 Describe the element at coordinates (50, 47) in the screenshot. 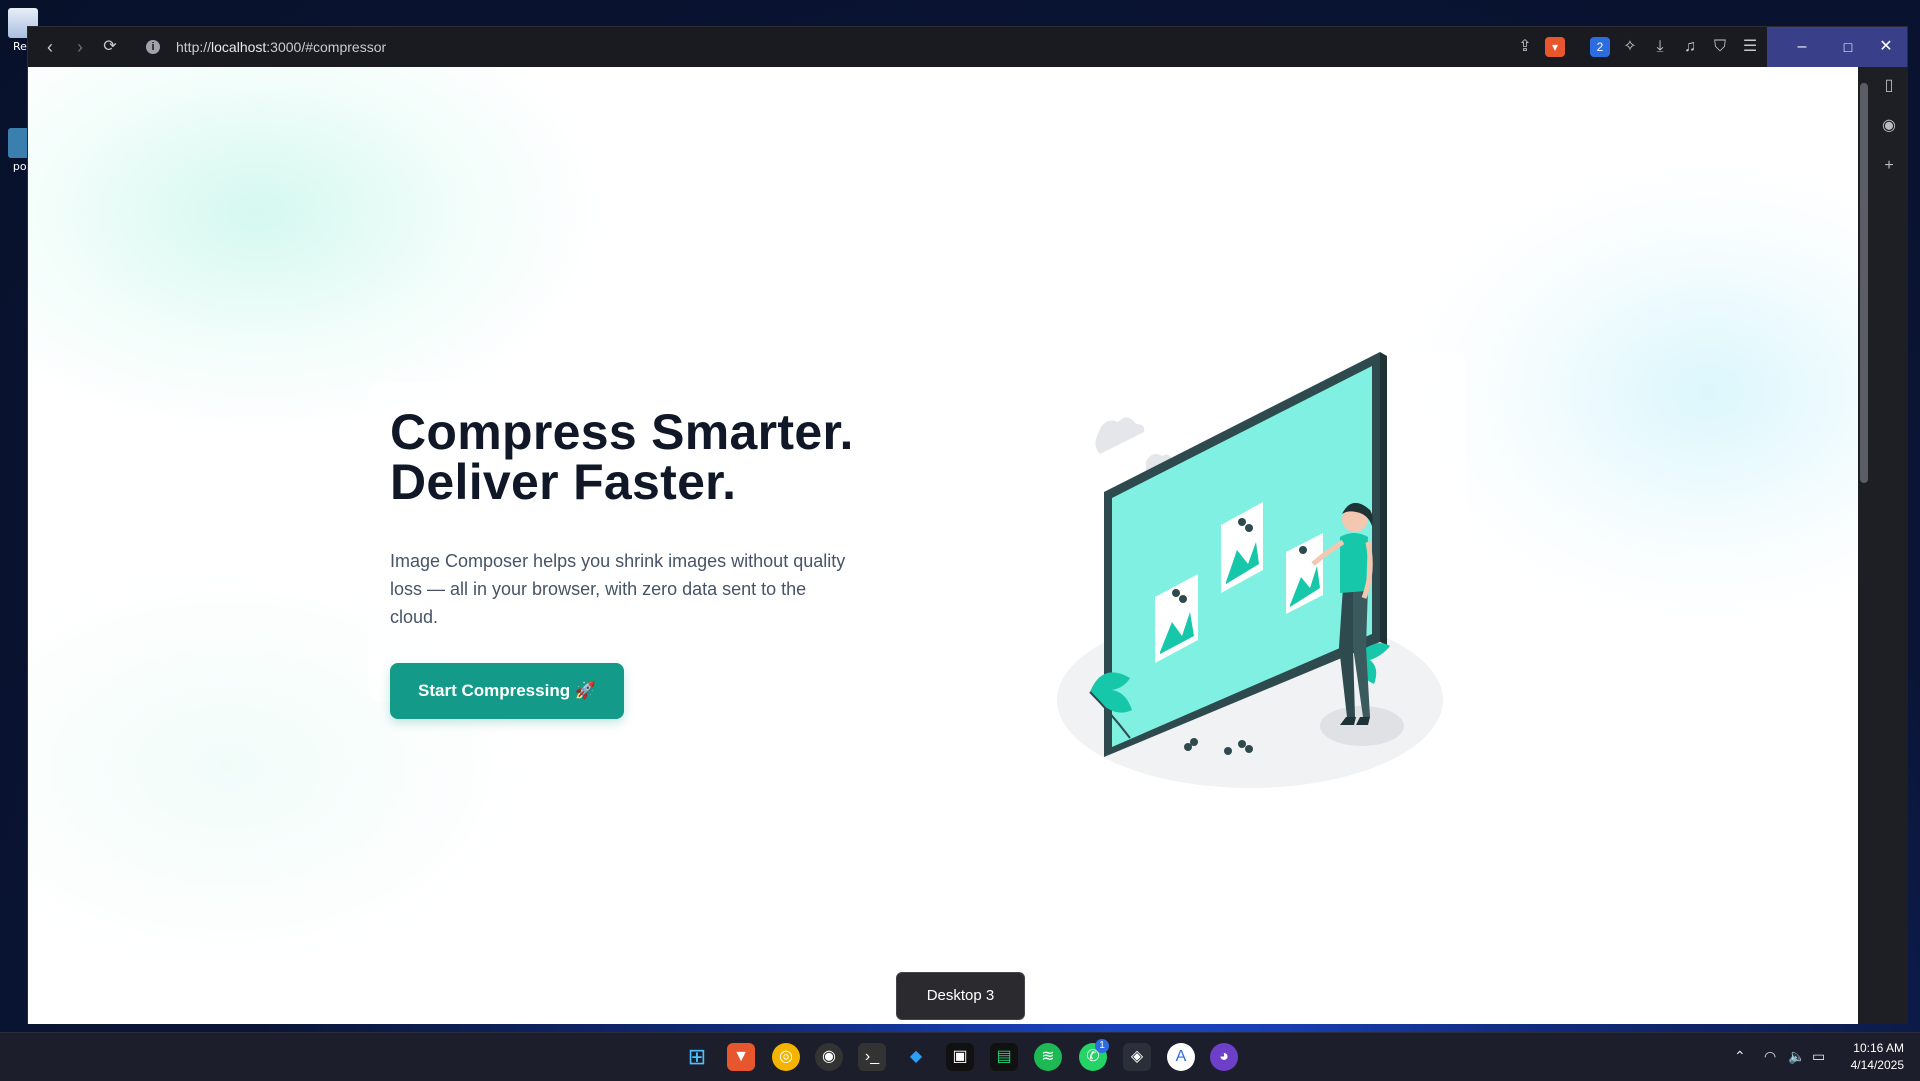

I see `back-icon: ‹` at that location.